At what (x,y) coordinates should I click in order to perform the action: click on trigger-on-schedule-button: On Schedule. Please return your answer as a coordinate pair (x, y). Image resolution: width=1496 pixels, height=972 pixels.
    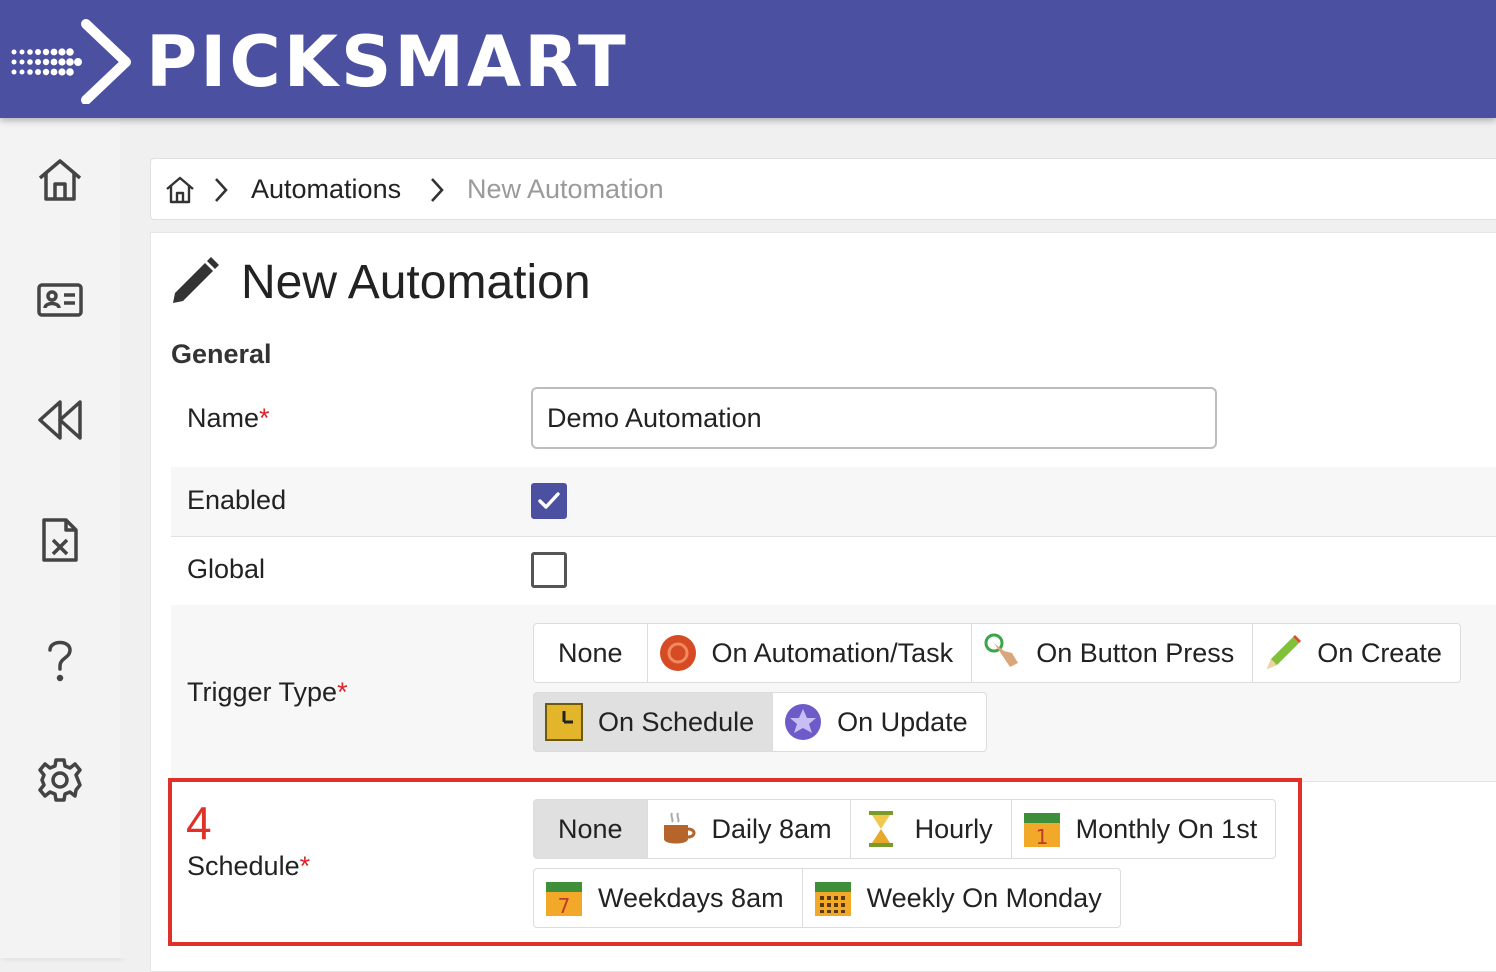
    Looking at the image, I should click on (653, 722).